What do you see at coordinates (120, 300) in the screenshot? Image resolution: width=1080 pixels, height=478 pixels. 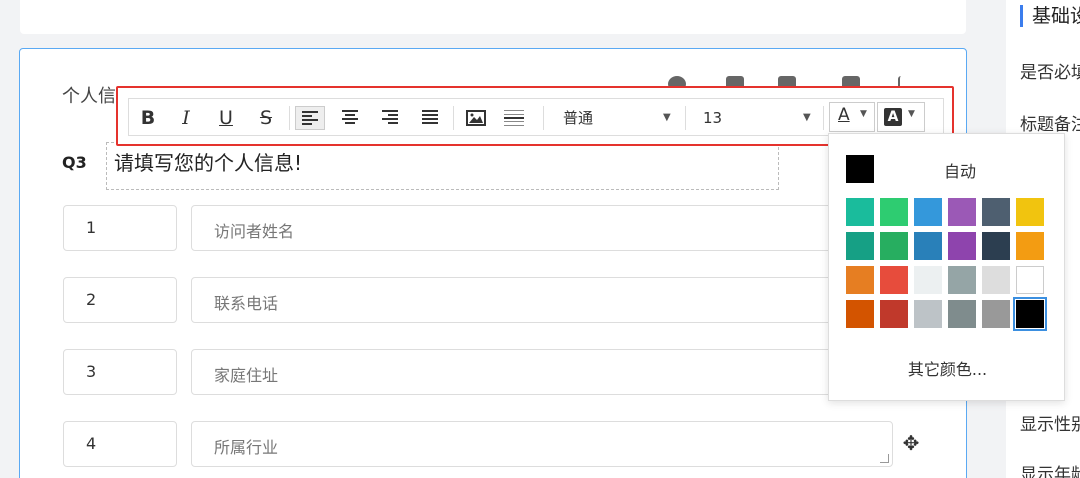 I see `field-index-input: 2` at bounding box center [120, 300].